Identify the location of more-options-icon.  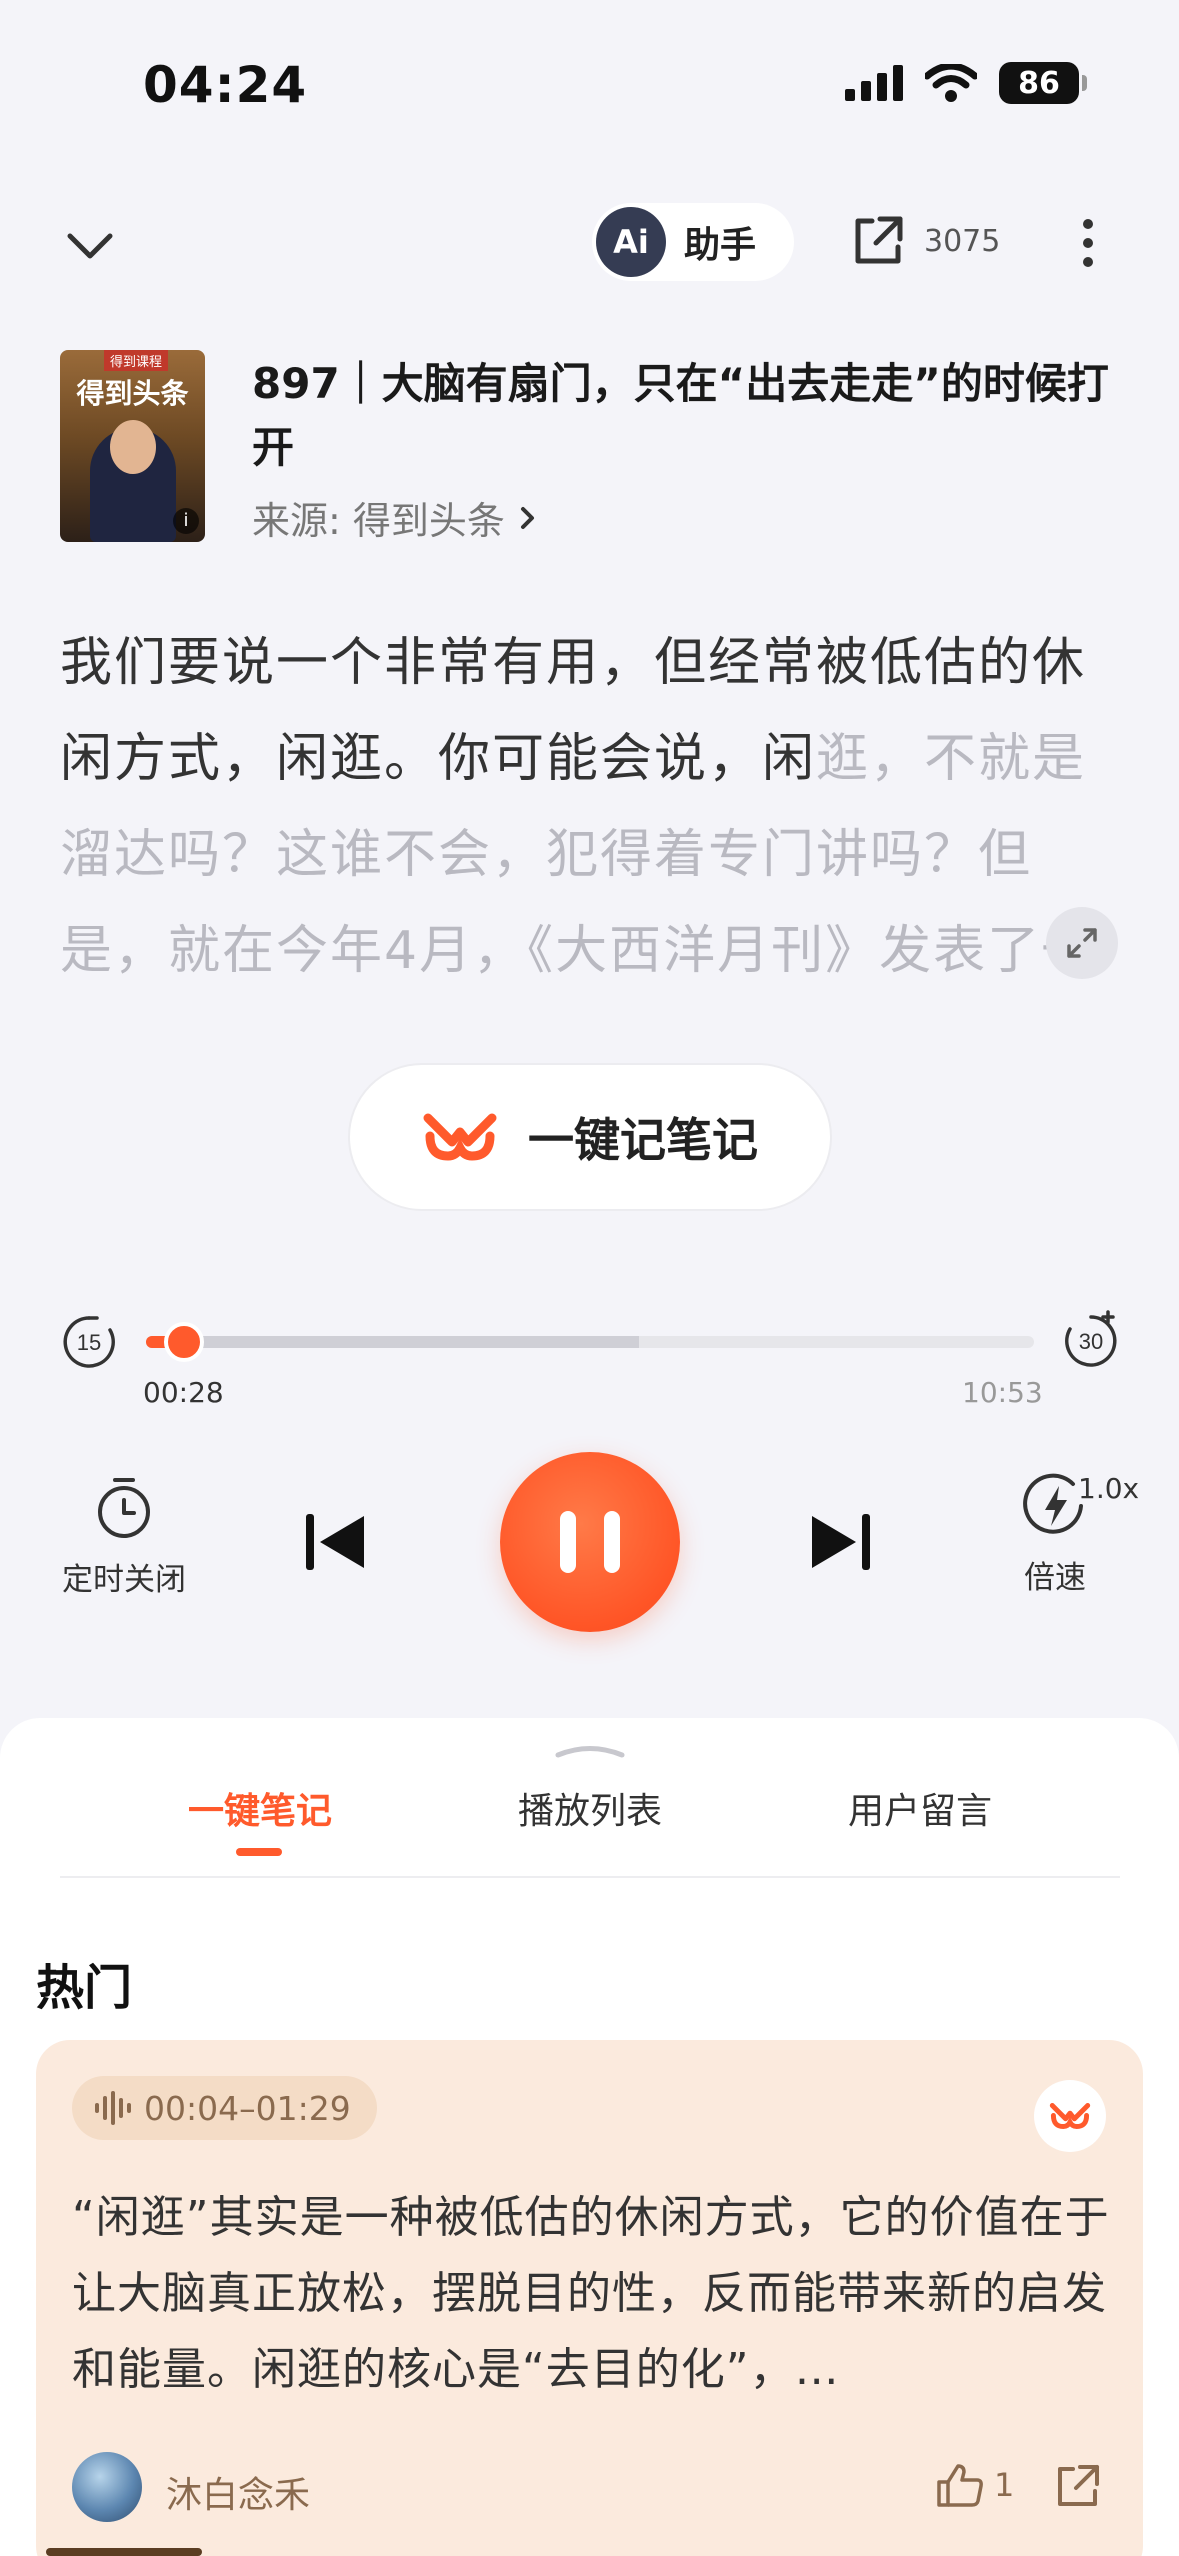
(1088, 243).